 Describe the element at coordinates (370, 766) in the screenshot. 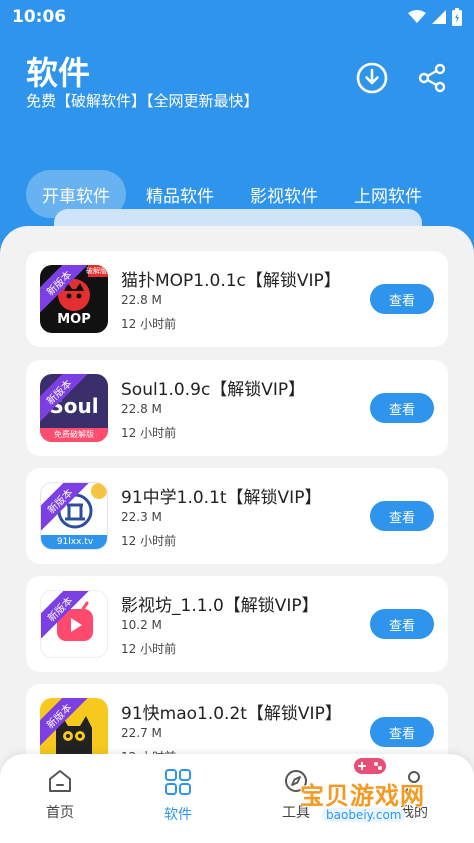

I see `gamepad-icon` at that location.